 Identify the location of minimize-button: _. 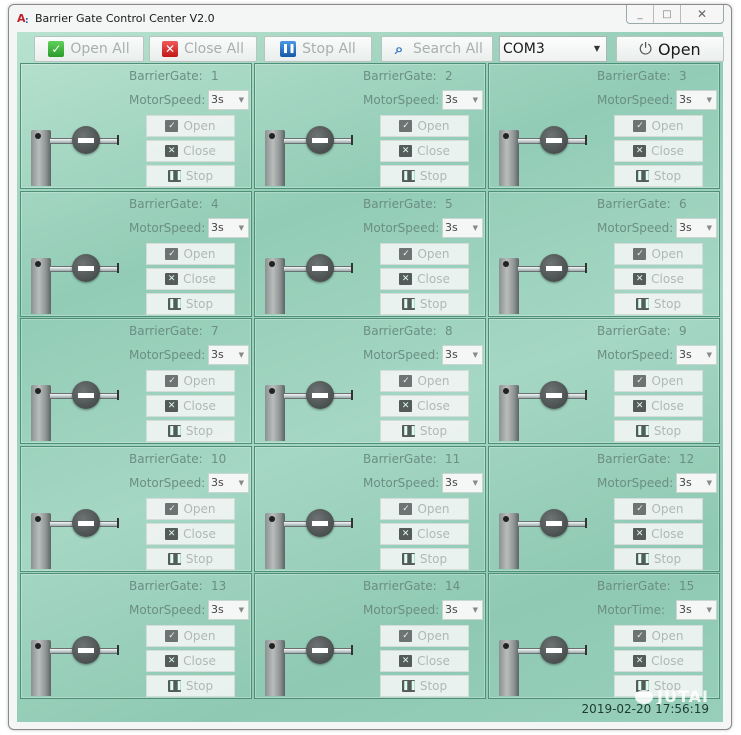
(640, 14).